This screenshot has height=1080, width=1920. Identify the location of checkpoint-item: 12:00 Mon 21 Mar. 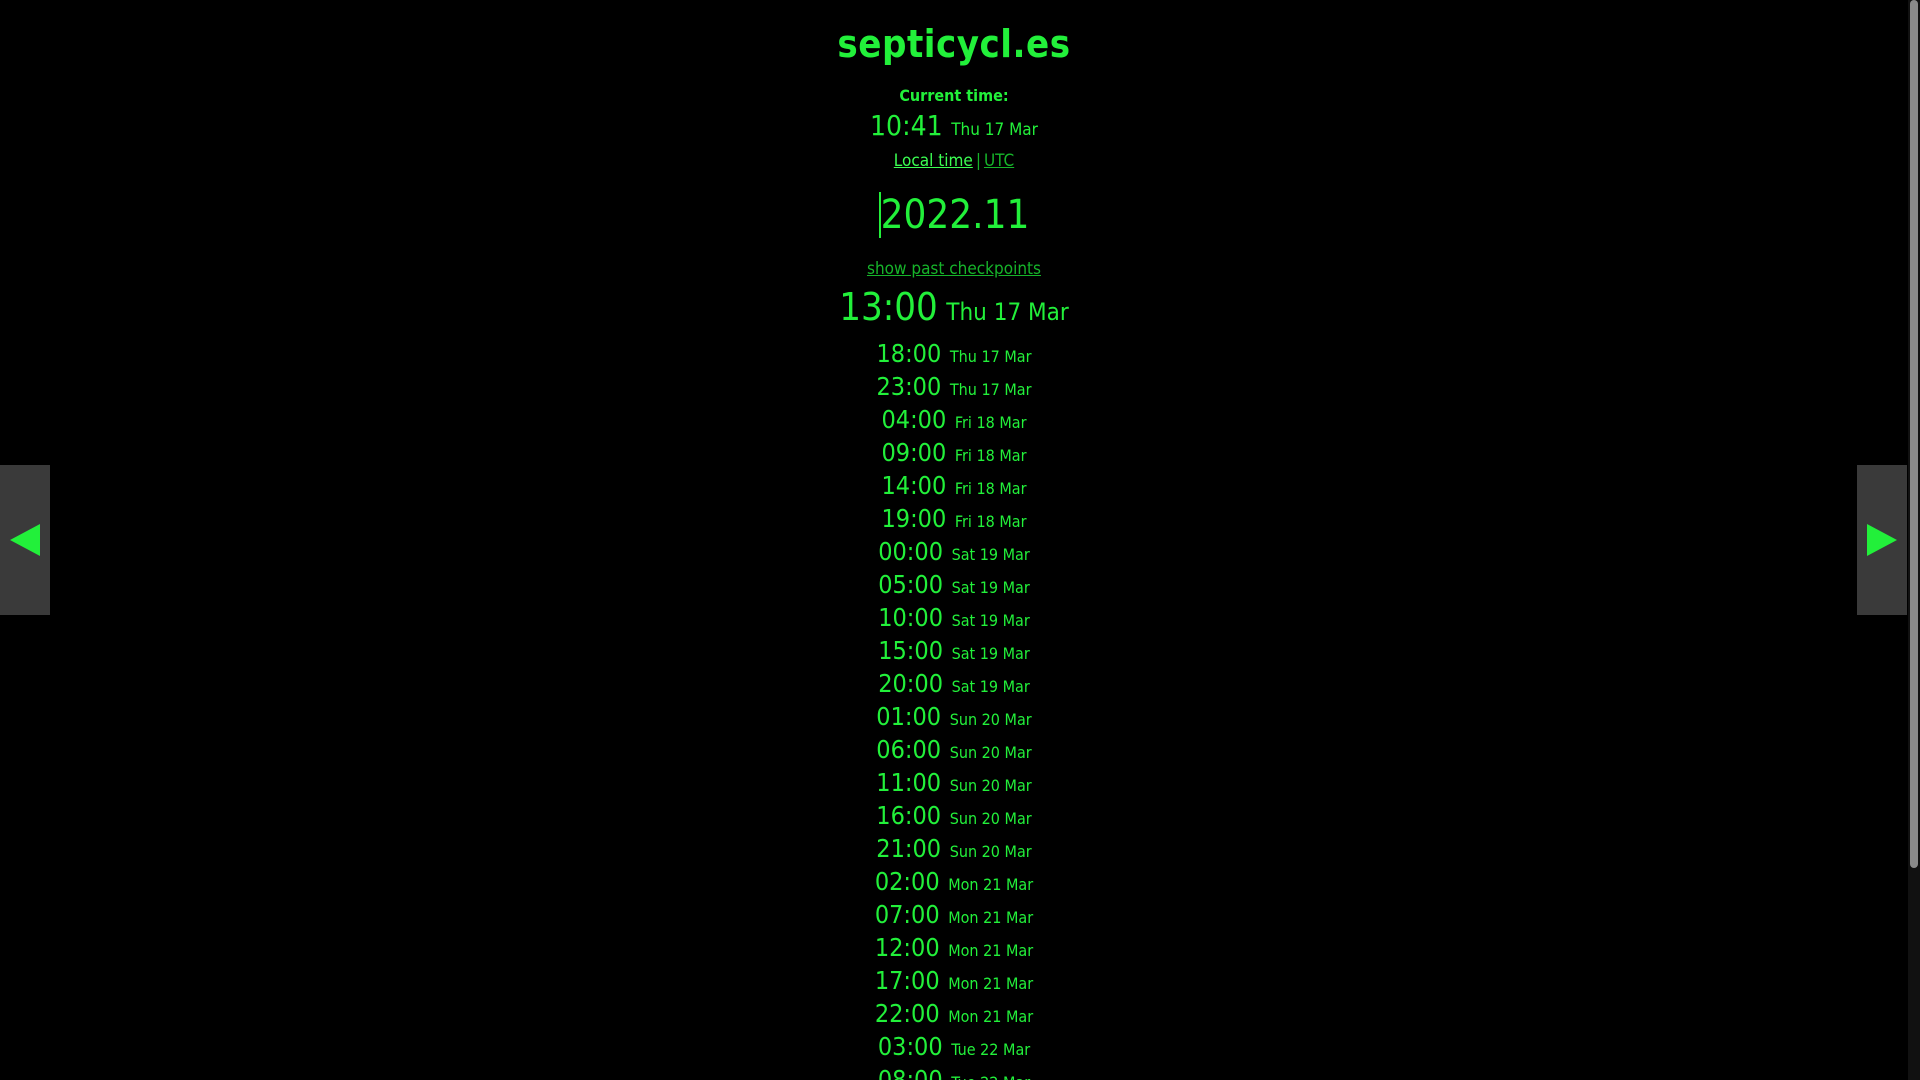
(954, 947).